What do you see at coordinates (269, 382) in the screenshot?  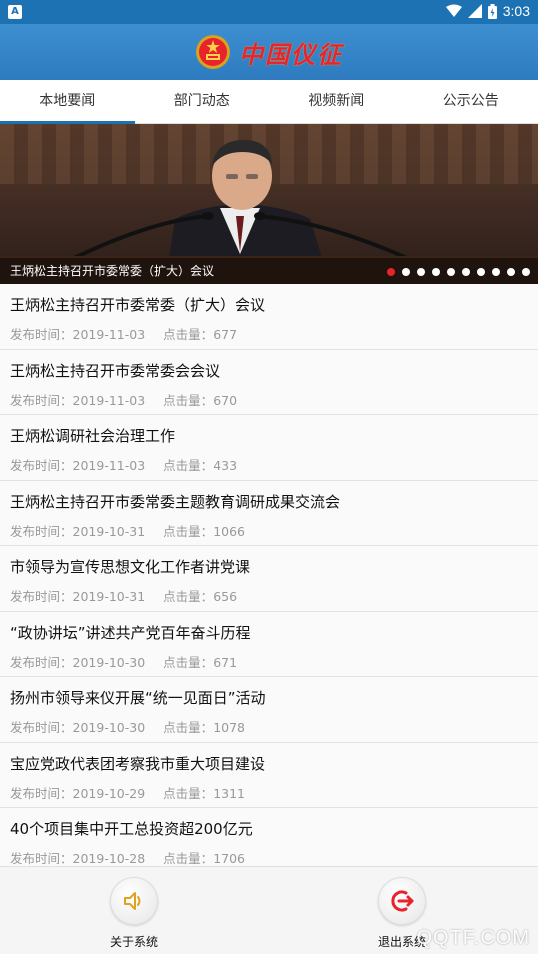 I see `news-item: 王炳松主持召开市委常委会会议 发布时间：2019-11-03 点击量：670` at bounding box center [269, 382].